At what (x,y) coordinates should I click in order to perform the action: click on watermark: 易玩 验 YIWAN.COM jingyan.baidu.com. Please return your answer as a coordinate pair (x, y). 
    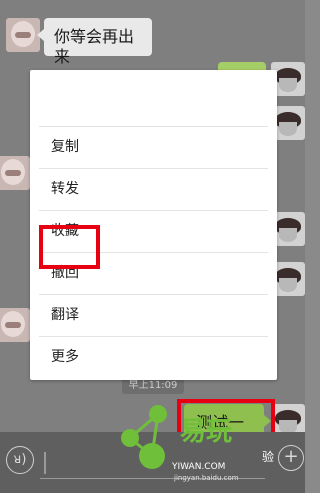
    Looking at the image, I should click on (193, 441).